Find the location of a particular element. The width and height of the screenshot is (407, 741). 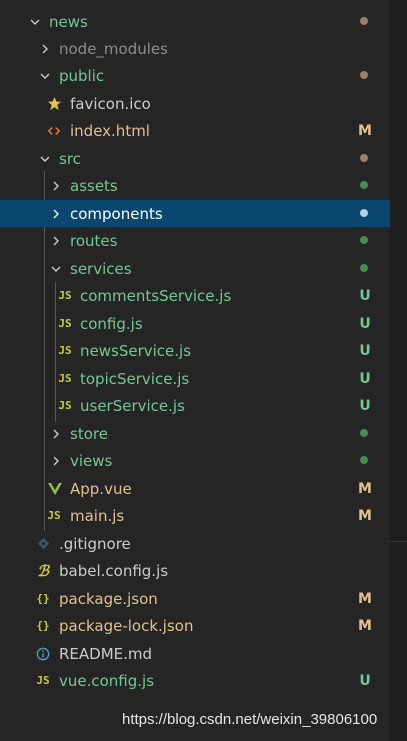

babel-icon: ℬ is located at coordinates (43, 570).